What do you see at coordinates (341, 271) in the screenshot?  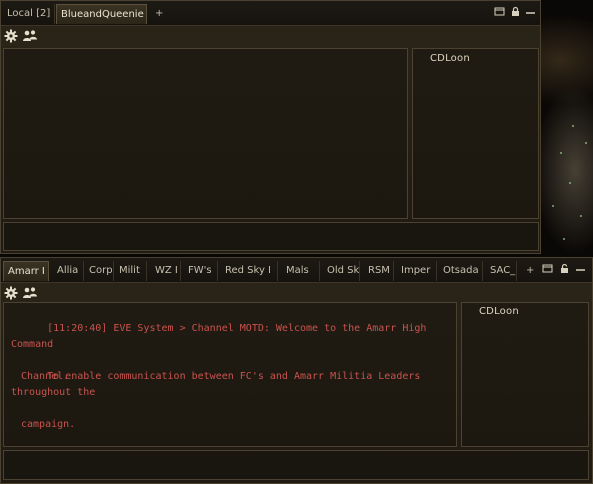 I see `tab-old-sk: Old Sk` at bounding box center [341, 271].